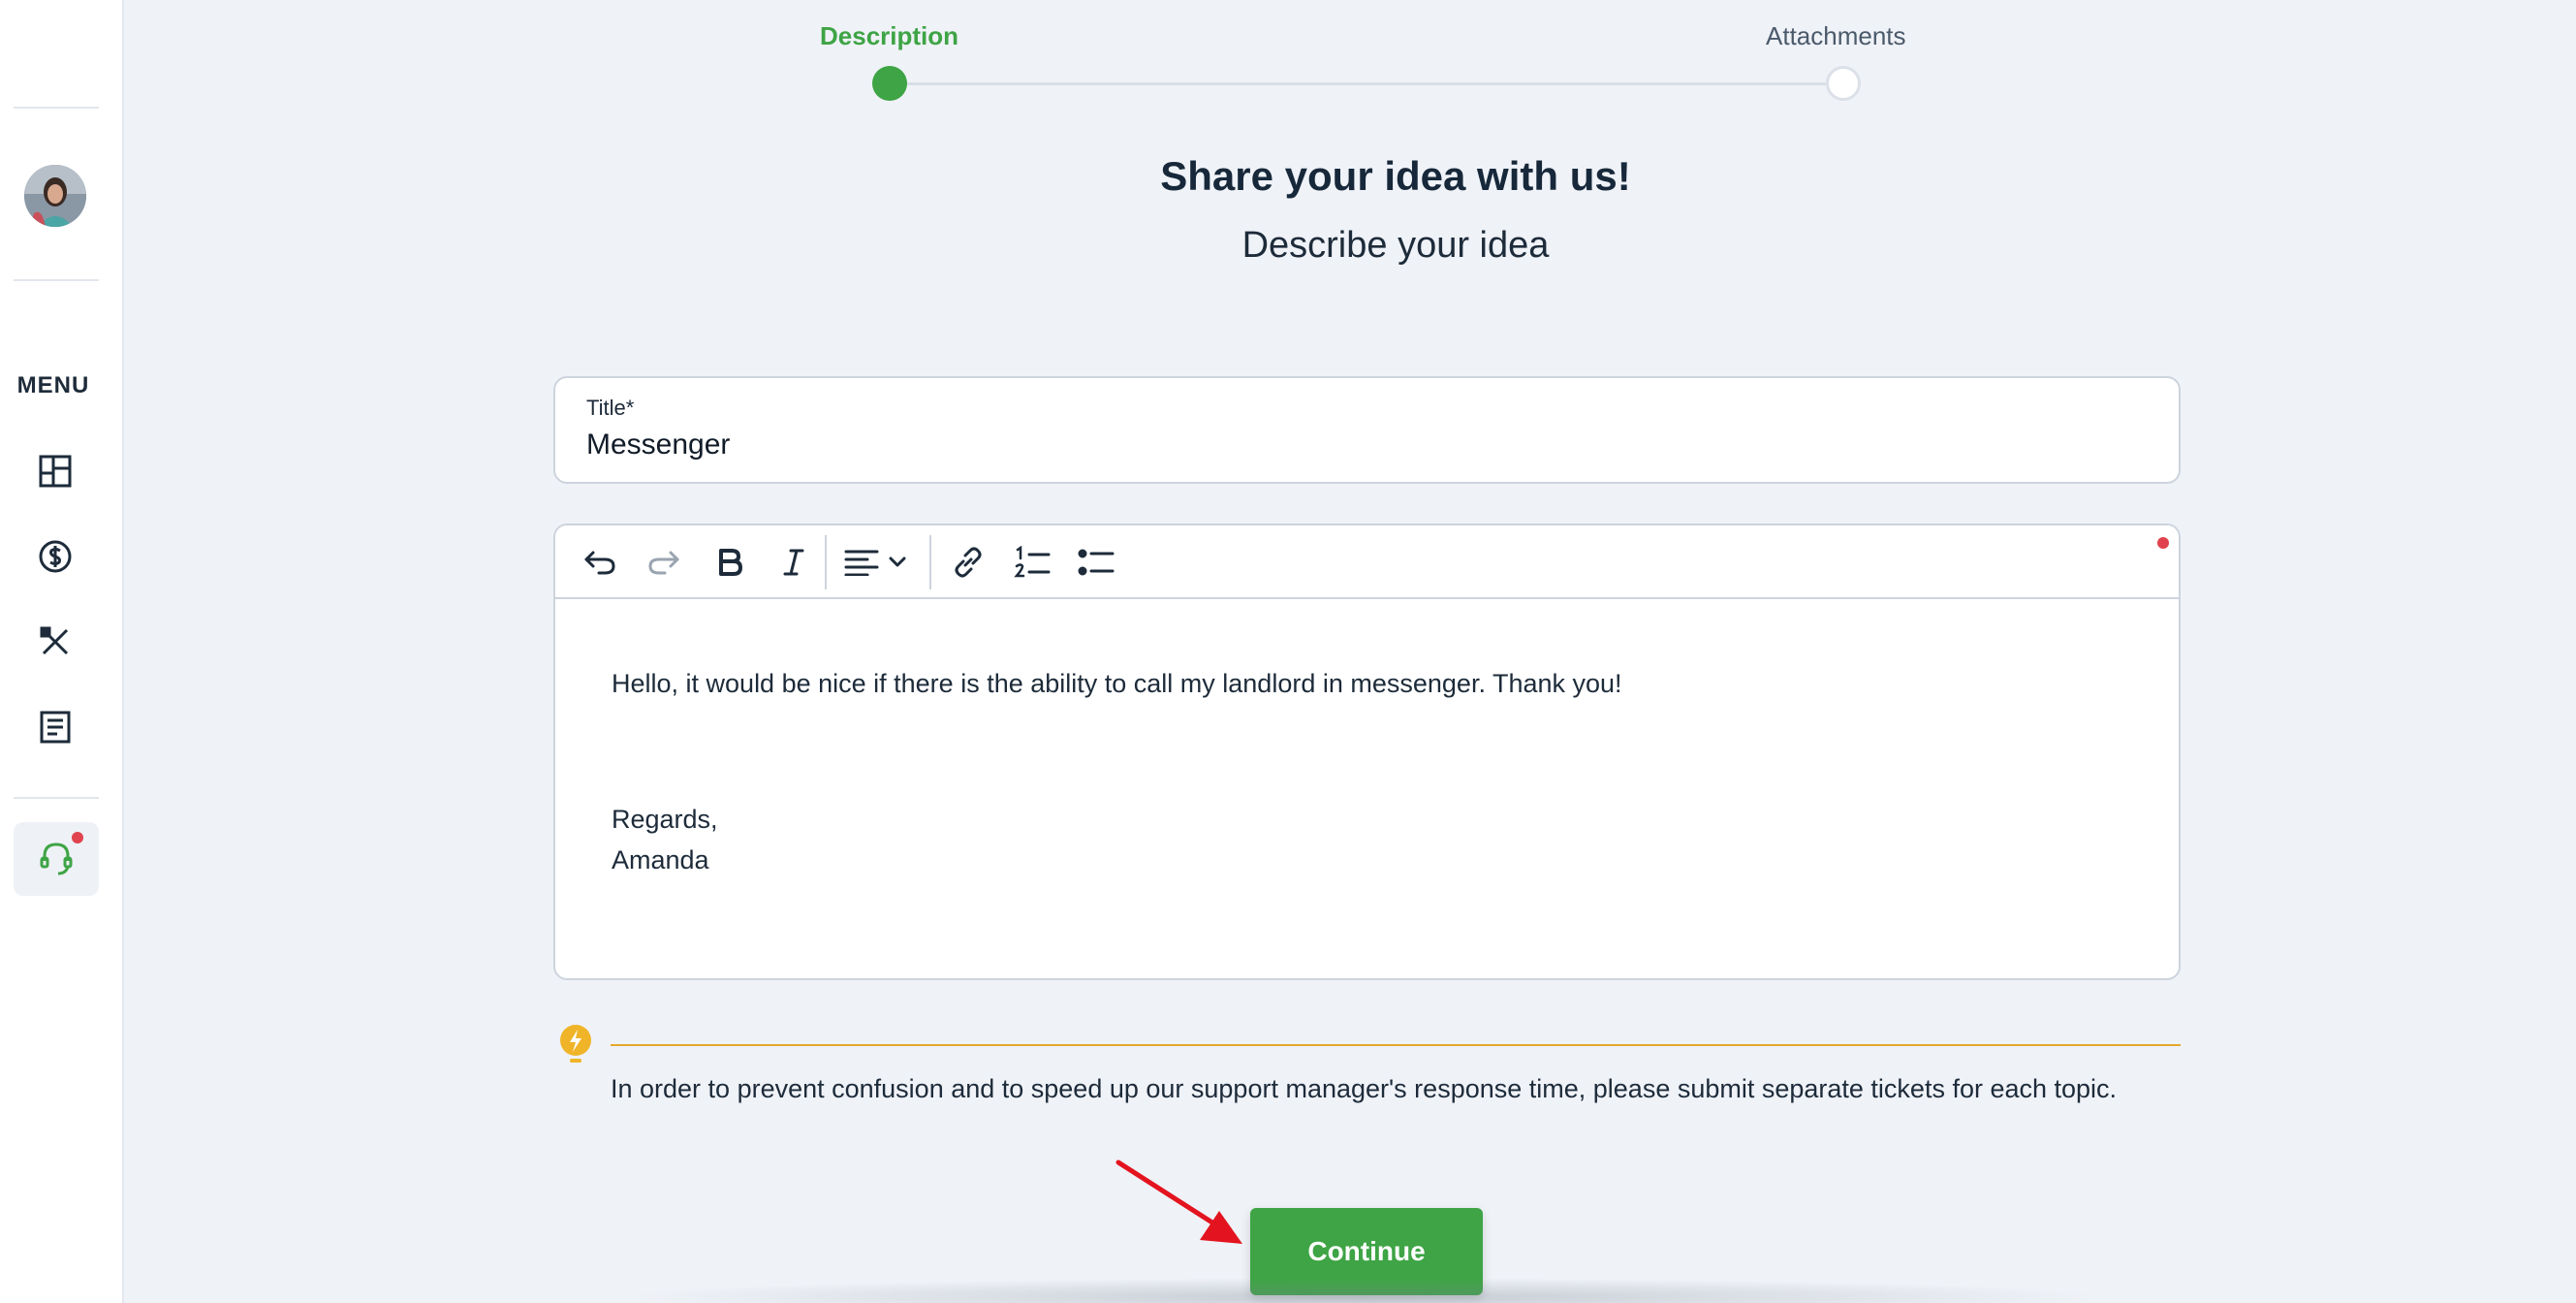 This screenshot has width=2576, height=1303. I want to click on bold-icon, so click(730, 562).